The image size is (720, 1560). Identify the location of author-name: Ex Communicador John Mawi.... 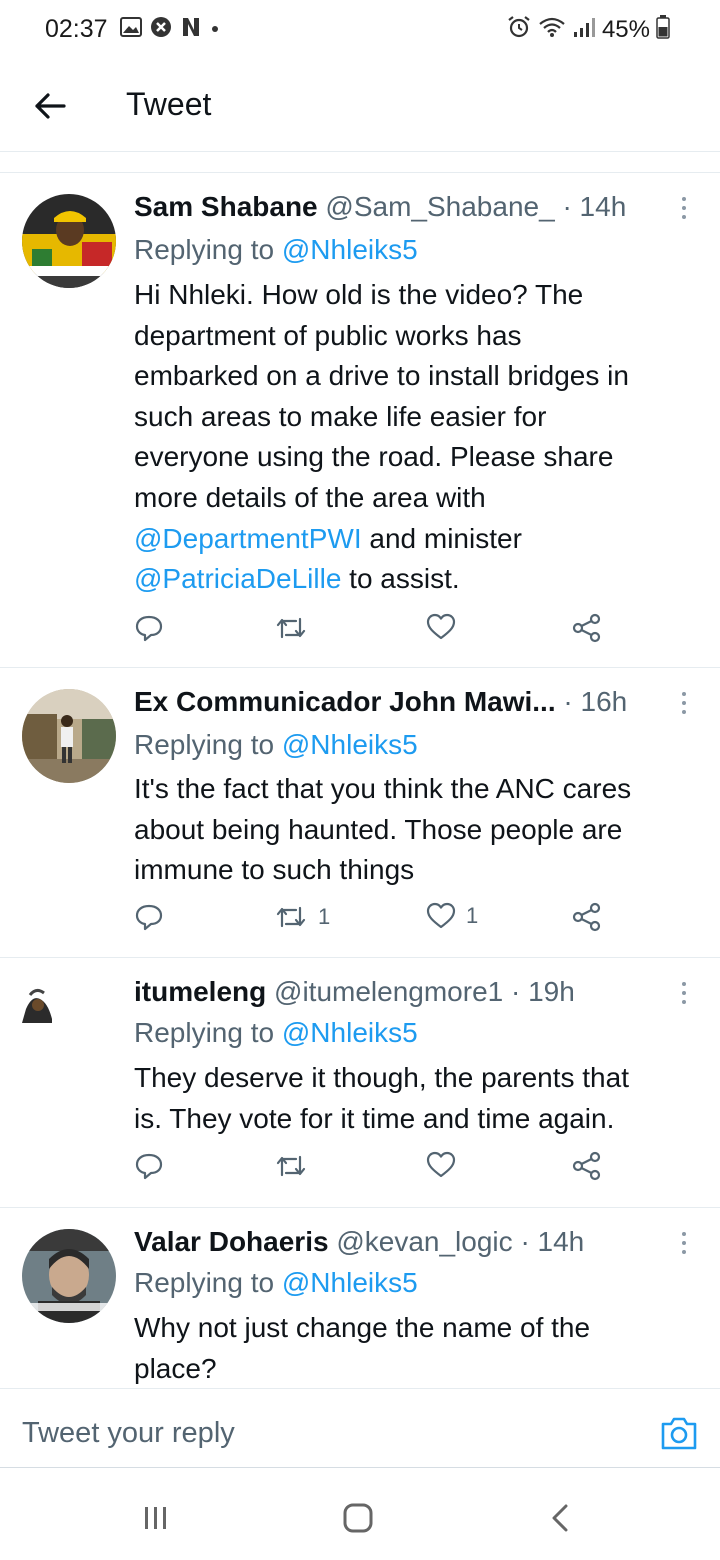
(345, 701).